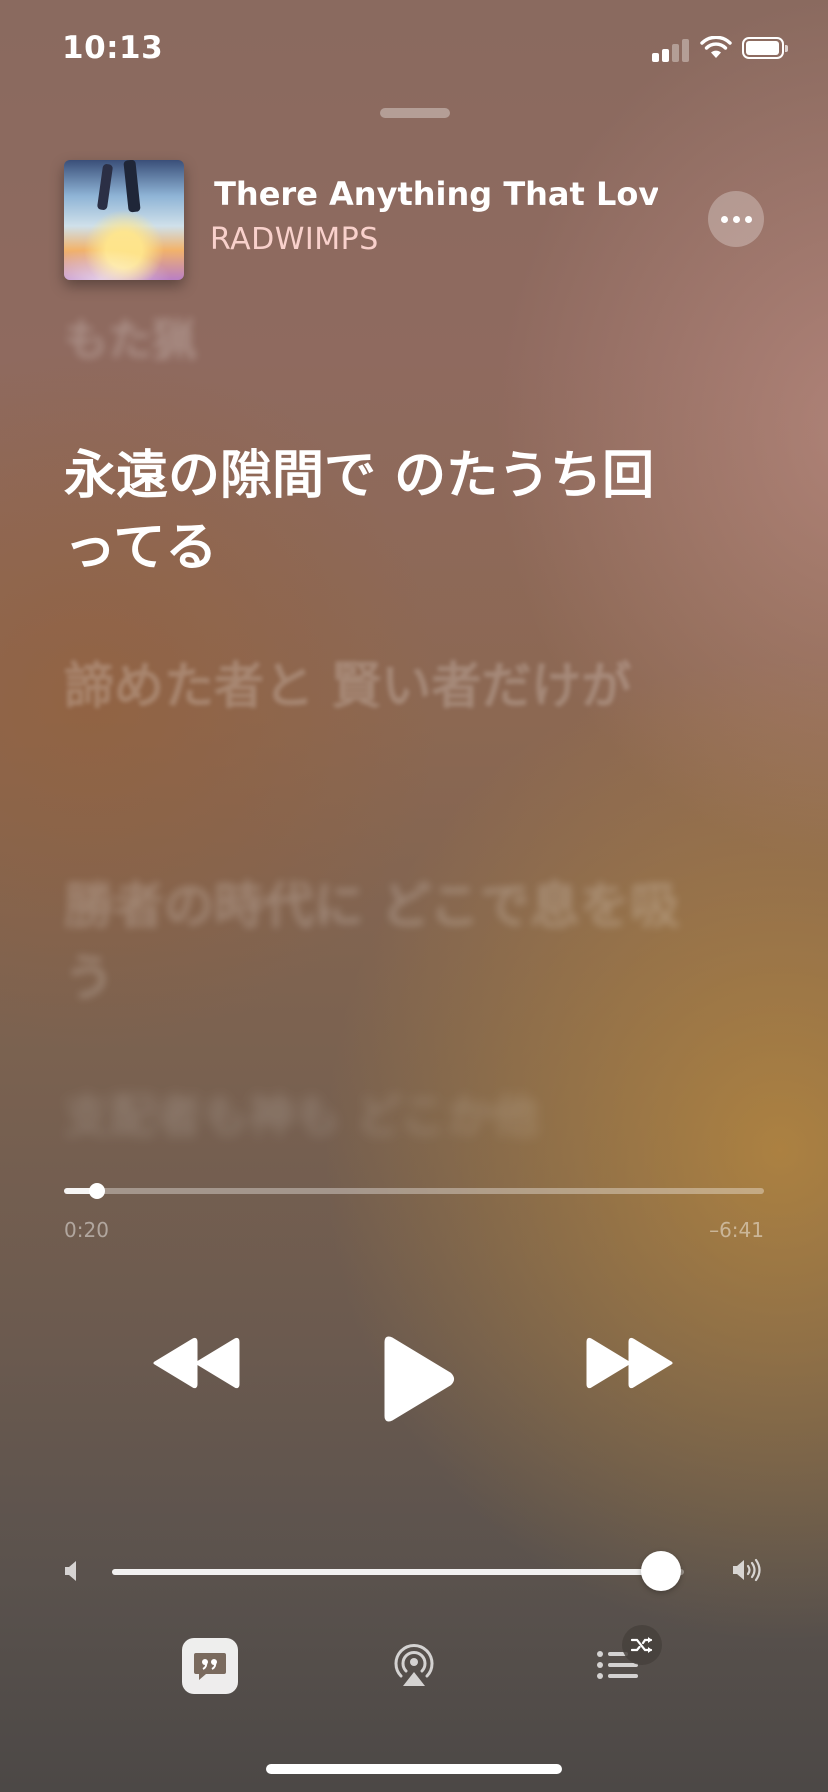 The image size is (828, 1792). I want to click on wifi-icon, so click(716, 47).